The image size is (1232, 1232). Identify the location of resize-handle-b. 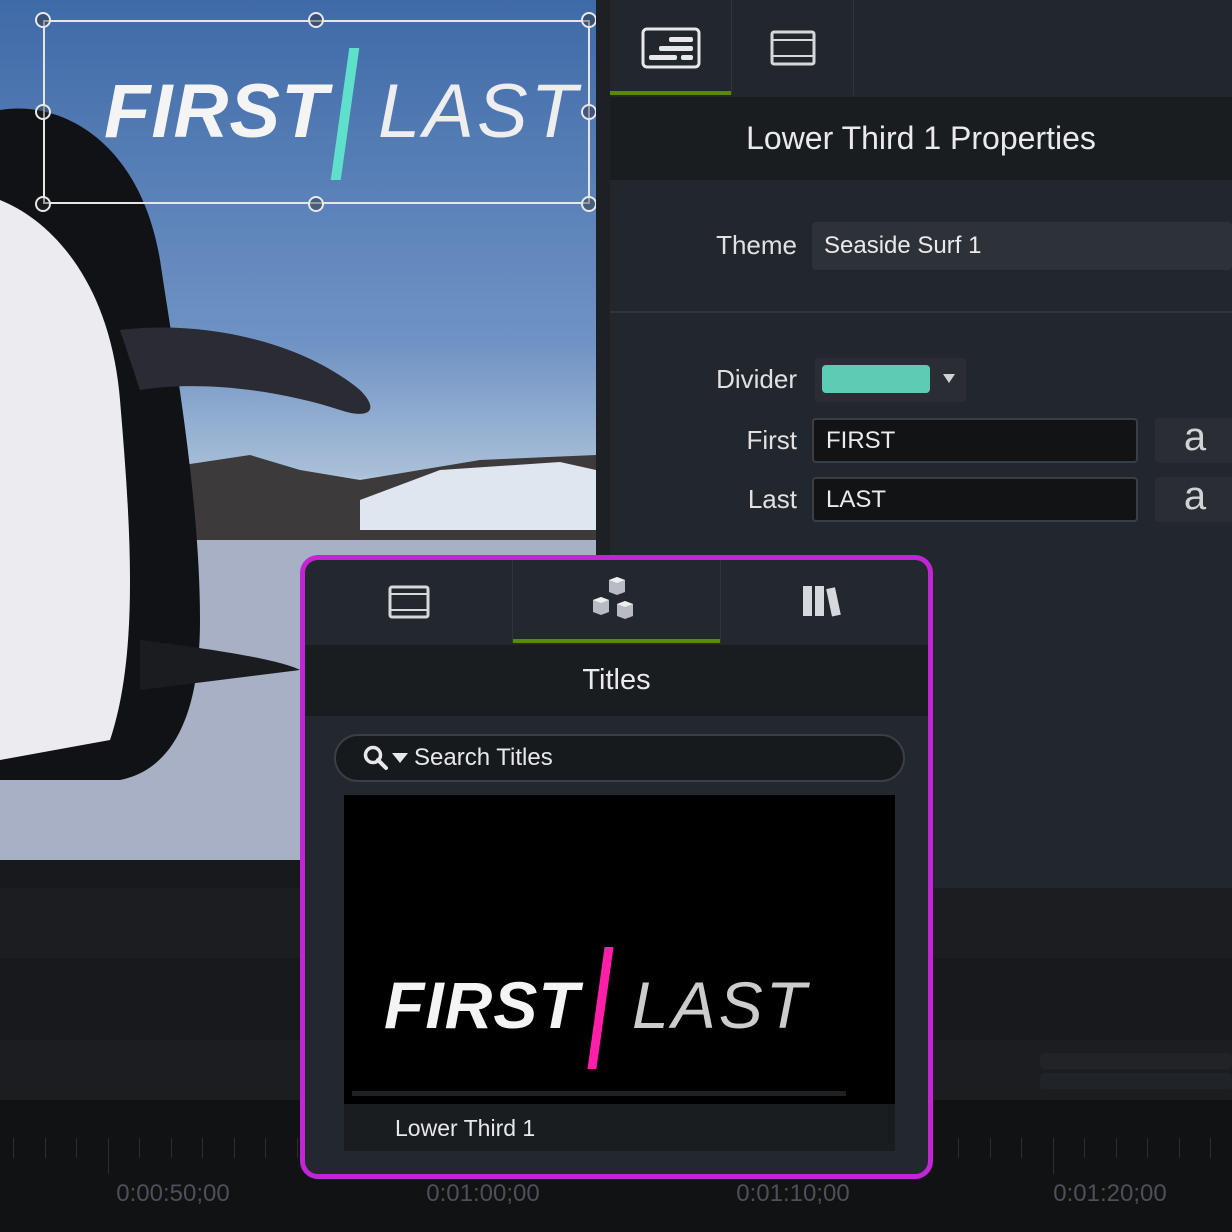
(316, 204).